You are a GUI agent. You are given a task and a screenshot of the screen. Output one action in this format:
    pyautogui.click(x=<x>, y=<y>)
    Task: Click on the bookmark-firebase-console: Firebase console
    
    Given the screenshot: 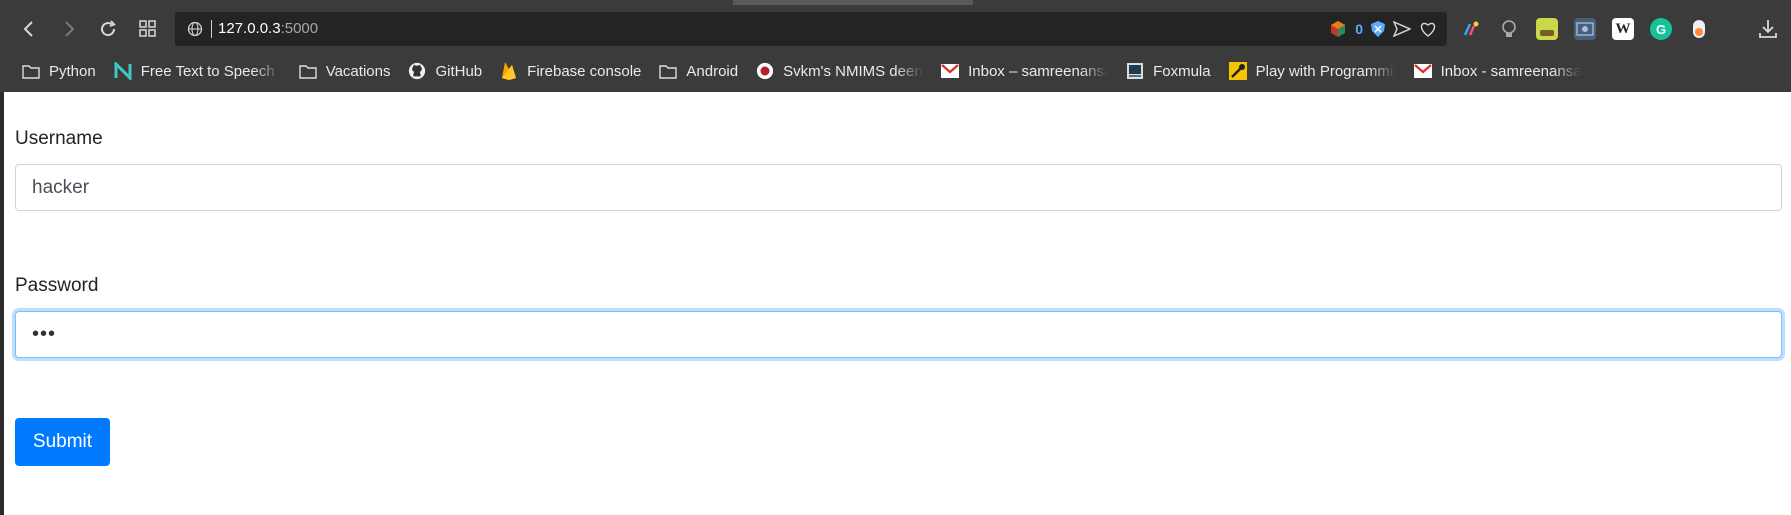 What is the action you would take?
    pyautogui.click(x=570, y=71)
    